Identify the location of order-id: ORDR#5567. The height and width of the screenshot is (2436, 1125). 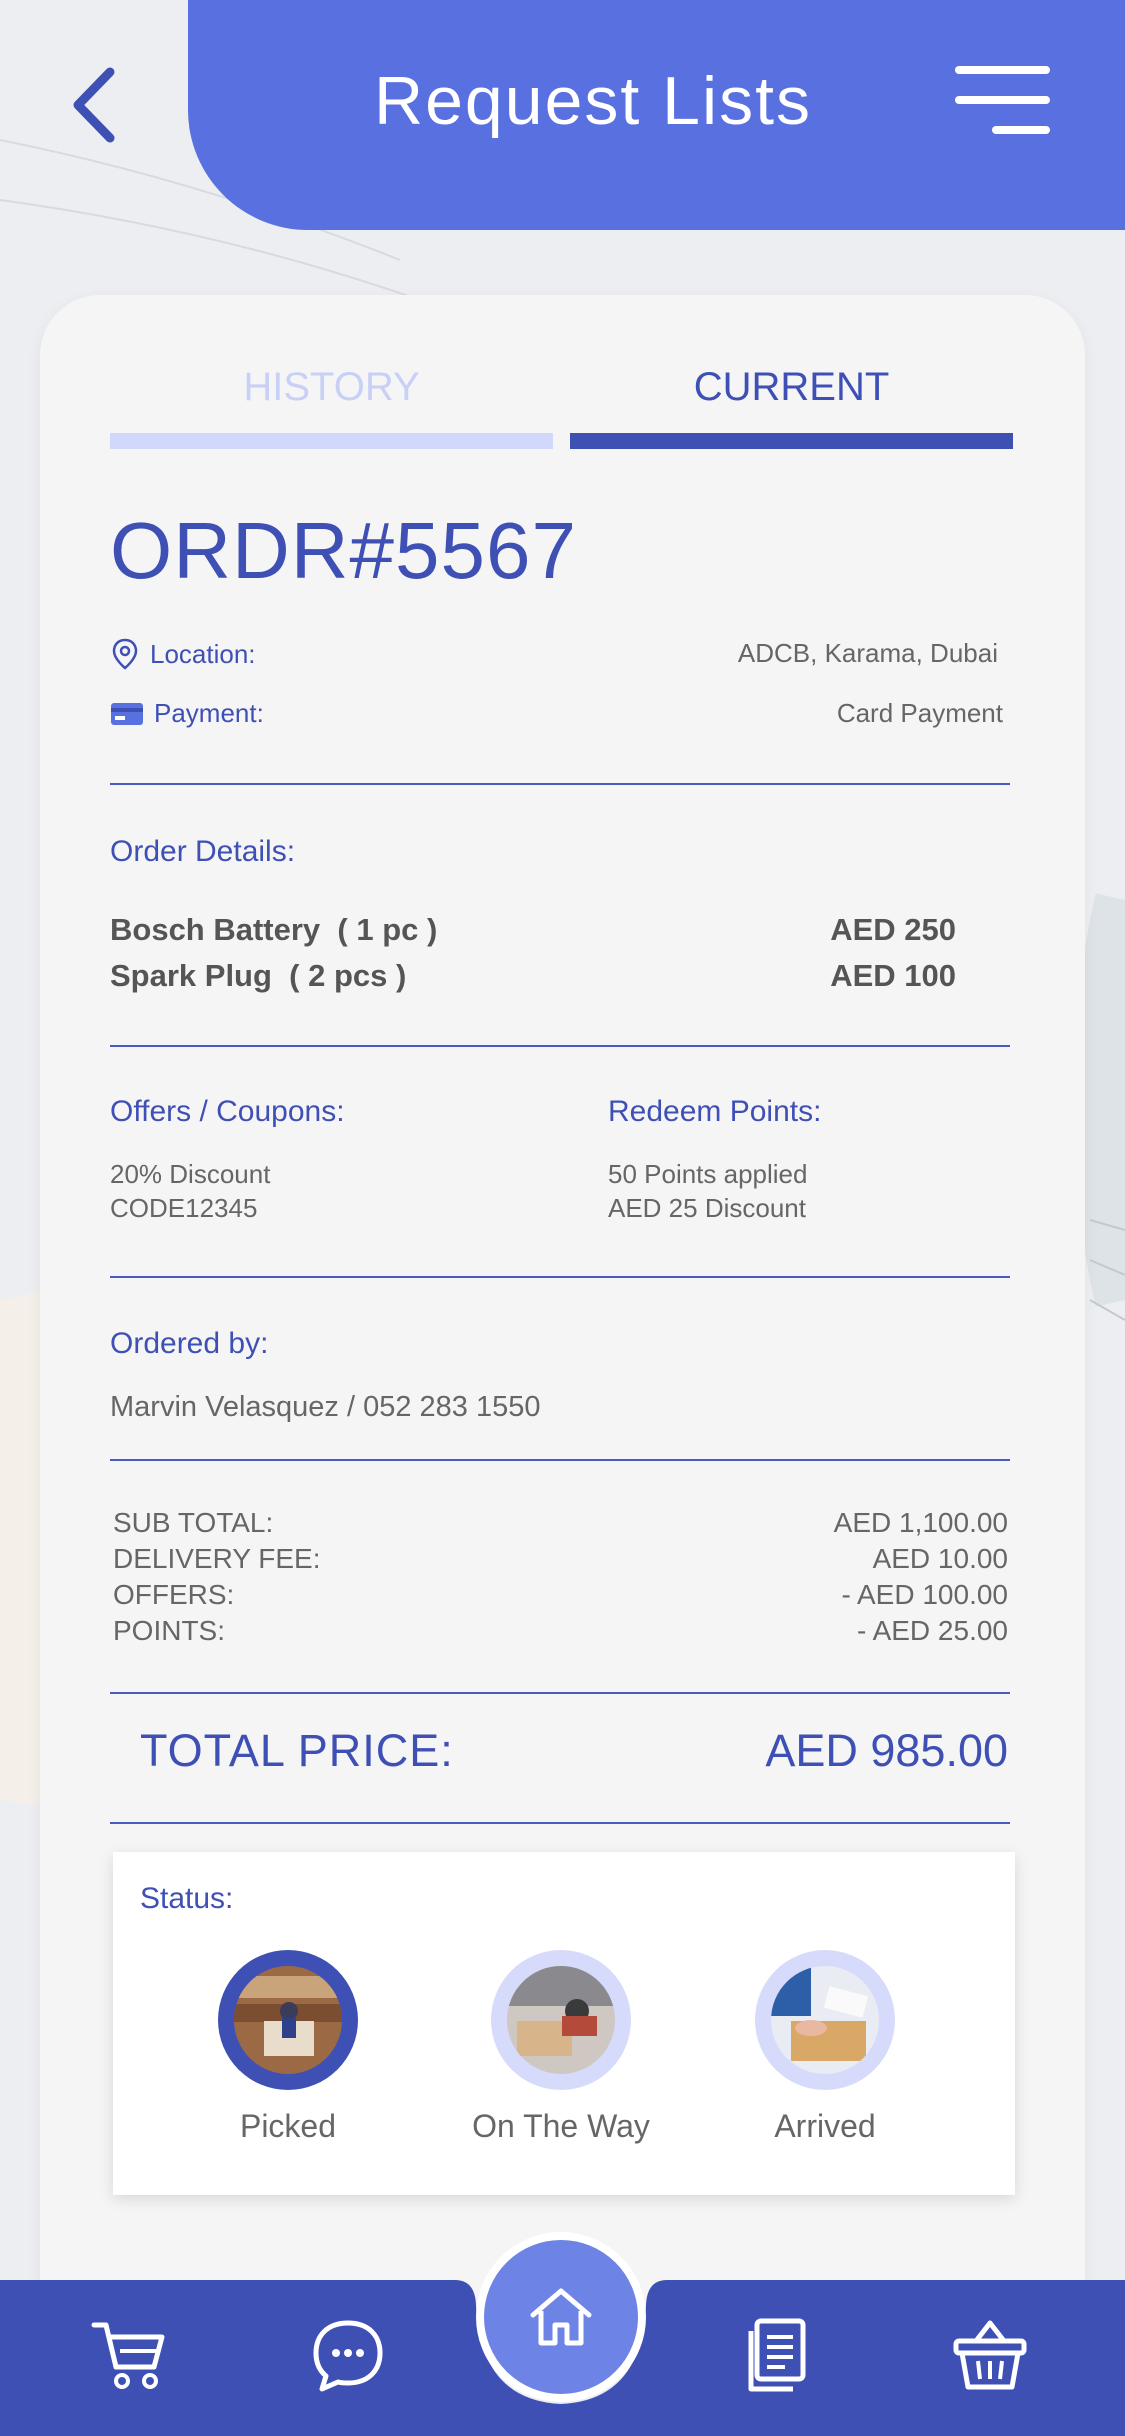
(344, 550).